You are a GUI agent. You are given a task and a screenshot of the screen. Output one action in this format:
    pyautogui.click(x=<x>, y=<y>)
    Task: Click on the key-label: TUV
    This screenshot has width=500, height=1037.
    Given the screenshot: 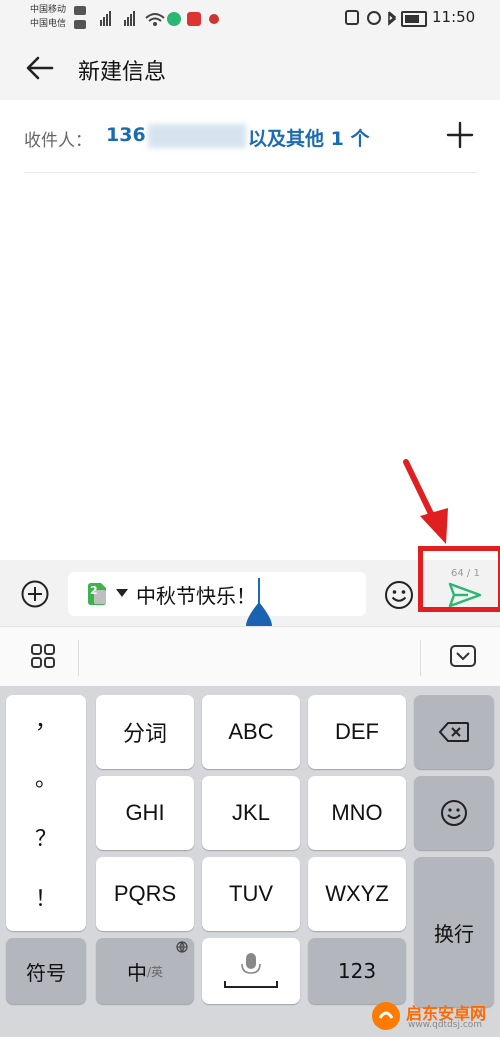 What is the action you would take?
    pyautogui.click(x=251, y=893)
    